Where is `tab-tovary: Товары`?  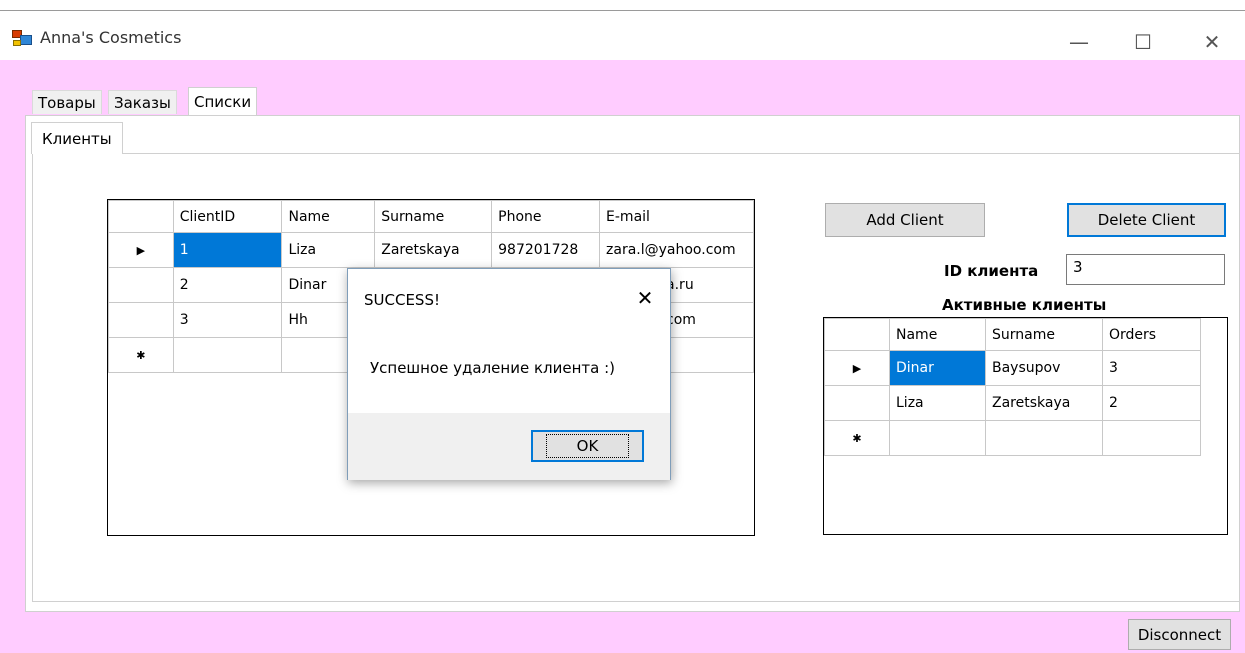 tab-tovary: Товары is located at coordinates (67, 102).